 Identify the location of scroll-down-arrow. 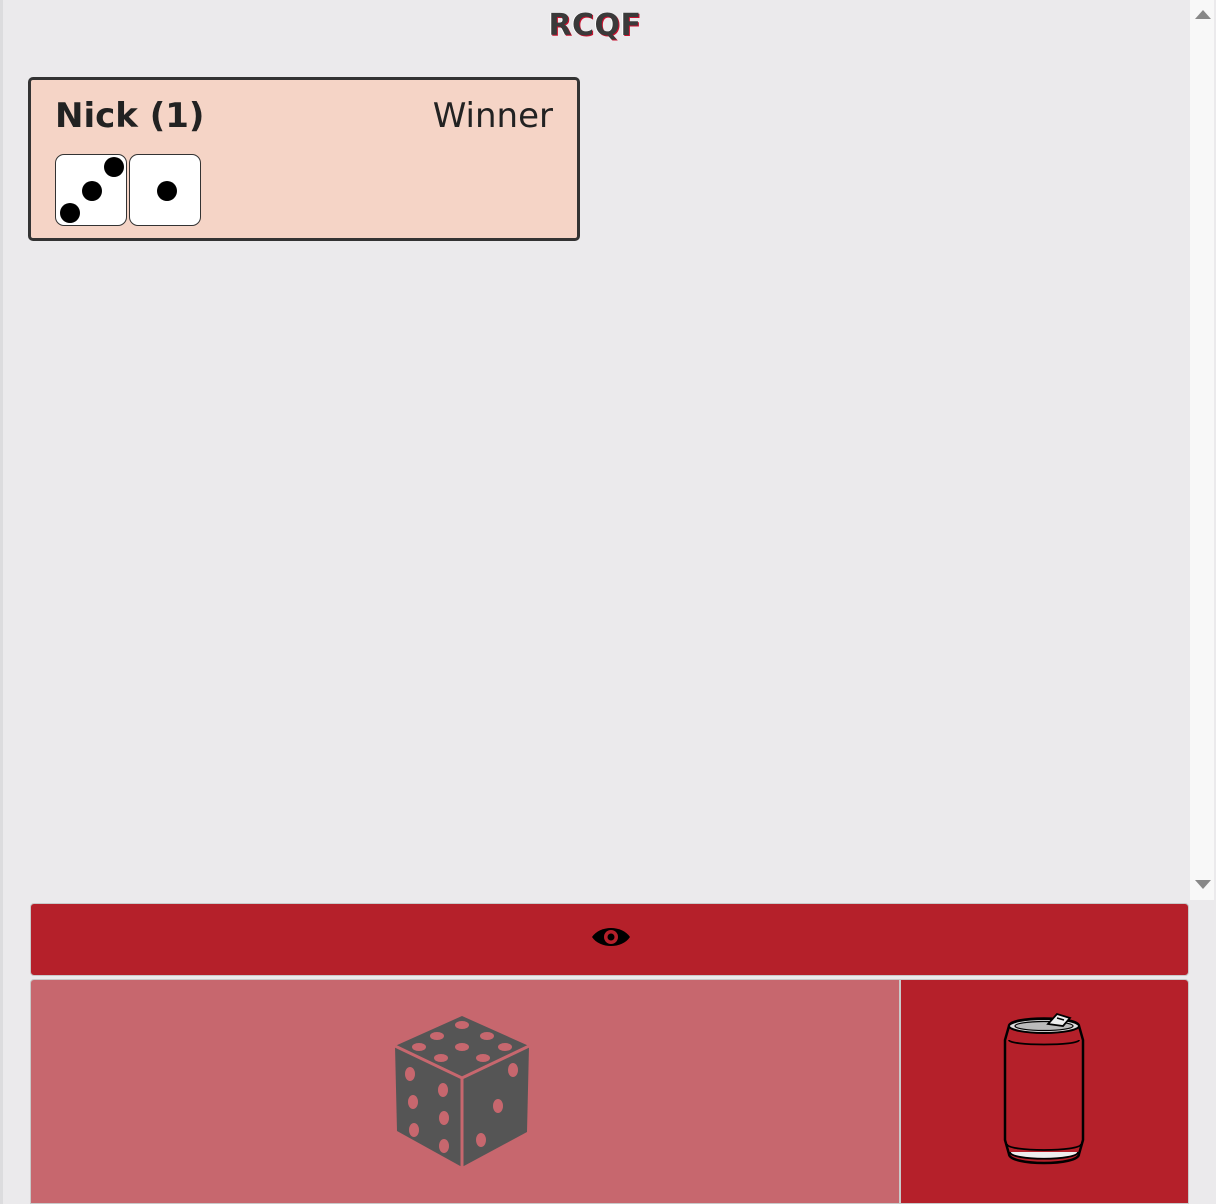
(1202, 884).